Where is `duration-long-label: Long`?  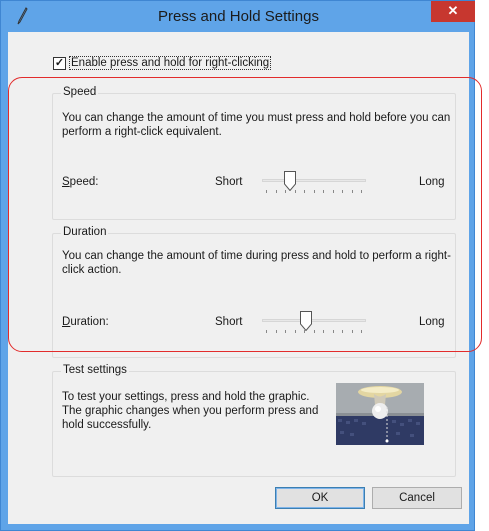 duration-long-label: Long is located at coordinates (432, 322).